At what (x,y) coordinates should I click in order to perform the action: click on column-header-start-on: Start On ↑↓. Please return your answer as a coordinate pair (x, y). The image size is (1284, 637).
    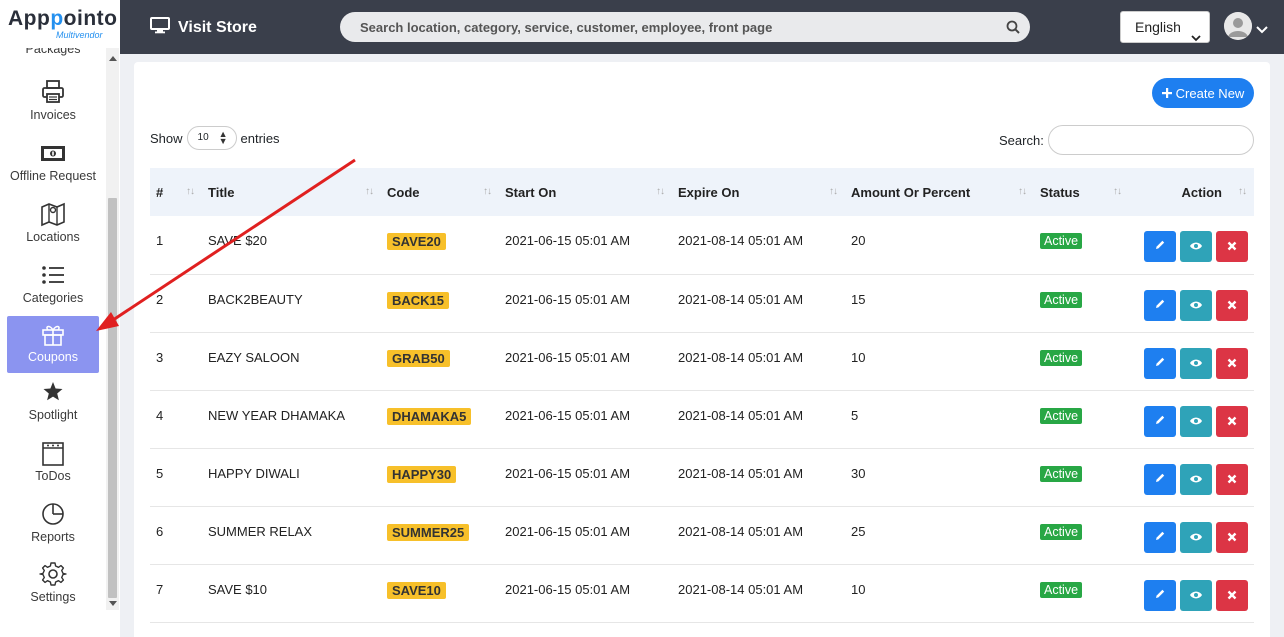
    Looking at the image, I should click on (585, 192).